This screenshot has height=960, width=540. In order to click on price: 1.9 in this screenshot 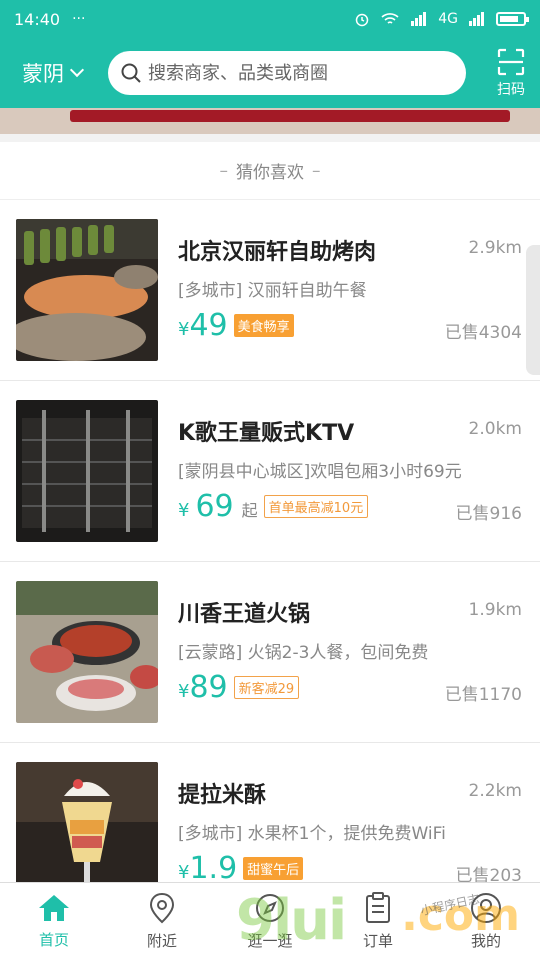, I will do `click(213, 868)`.